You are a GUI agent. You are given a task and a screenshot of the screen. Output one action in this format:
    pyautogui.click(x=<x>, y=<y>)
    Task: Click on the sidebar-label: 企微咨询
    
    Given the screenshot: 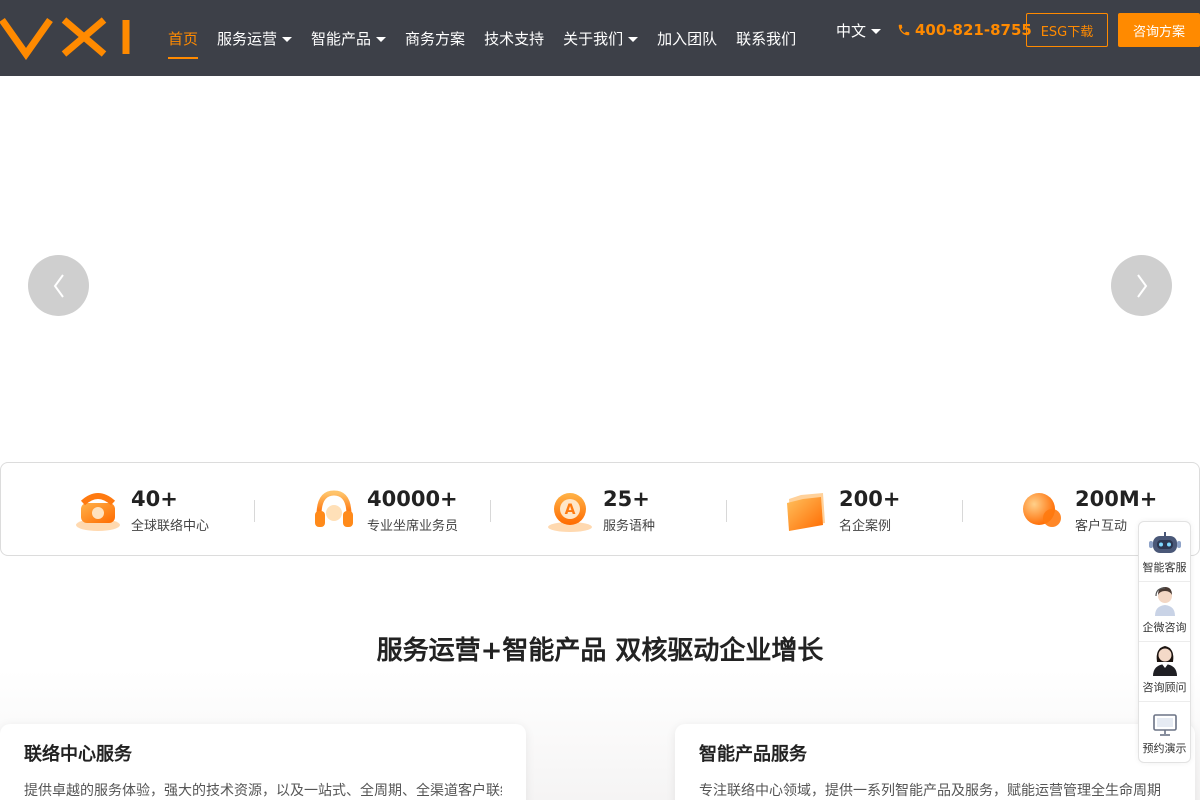 What is the action you would take?
    pyautogui.click(x=1164, y=627)
    